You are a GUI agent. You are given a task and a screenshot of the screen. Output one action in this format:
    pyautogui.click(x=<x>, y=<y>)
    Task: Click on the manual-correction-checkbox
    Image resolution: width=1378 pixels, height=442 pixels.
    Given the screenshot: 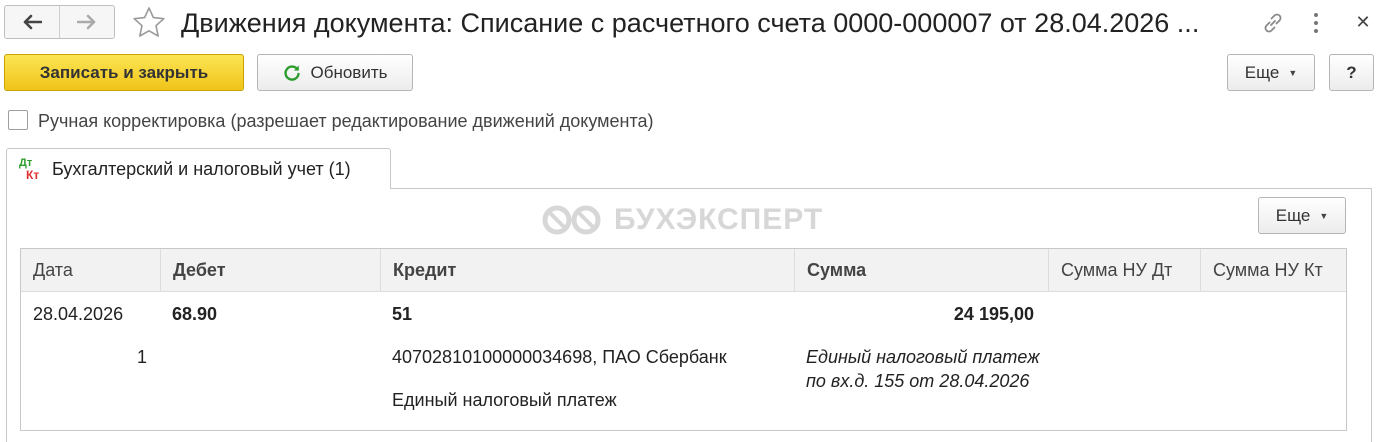 What is the action you would take?
    pyautogui.click(x=18, y=120)
    